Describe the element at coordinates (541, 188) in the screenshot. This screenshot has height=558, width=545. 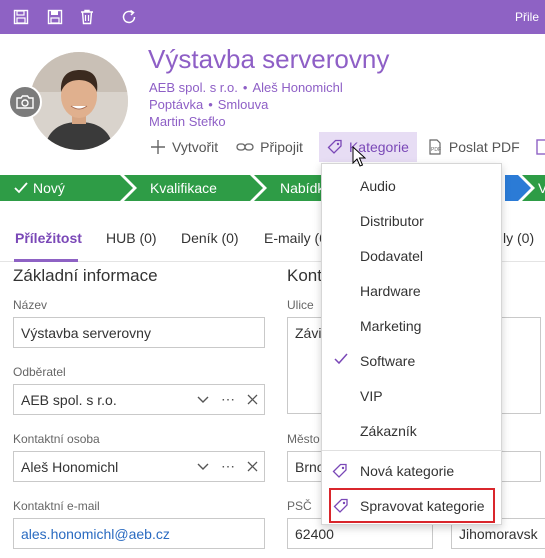
I see `stage-next: V` at that location.